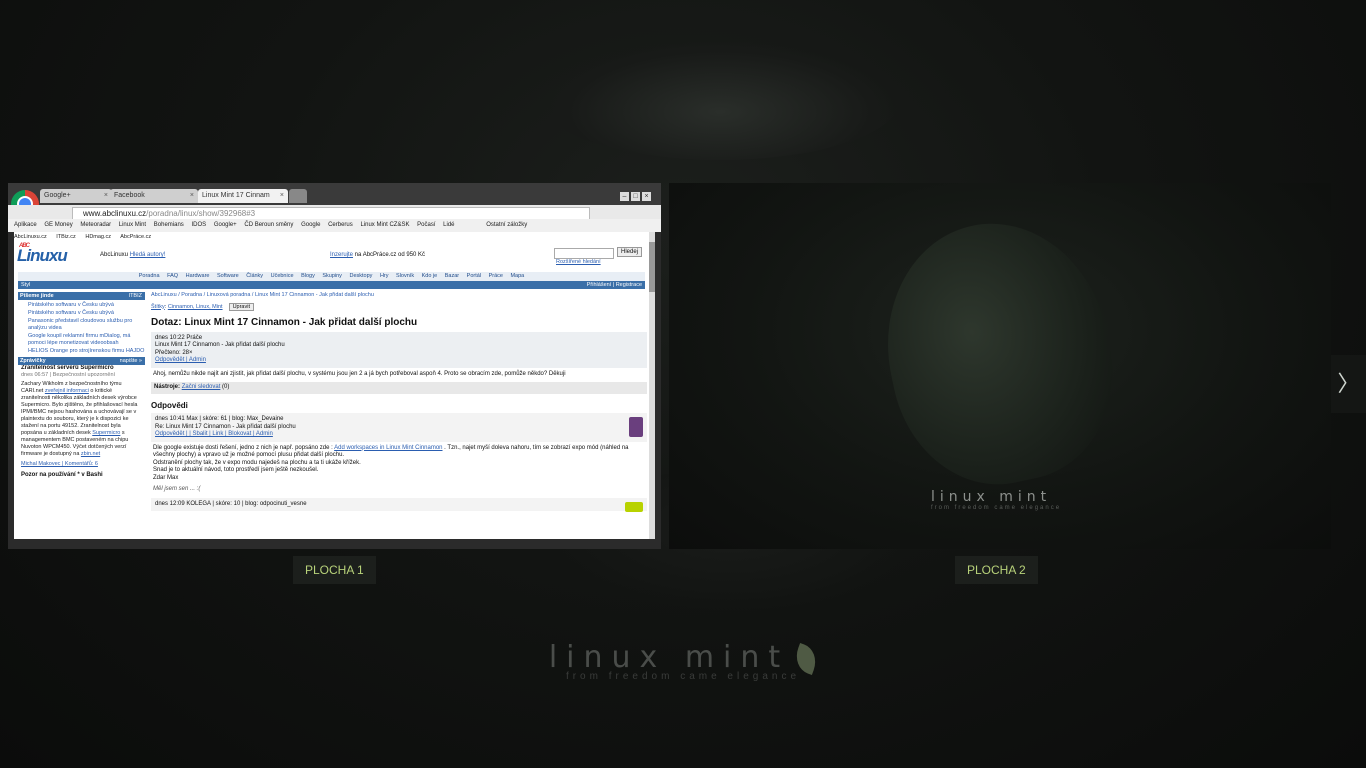 This screenshot has width=1366, height=768. Describe the element at coordinates (98, 237) in the screenshot. I see `portal-link: HDmag.cz` at that location.